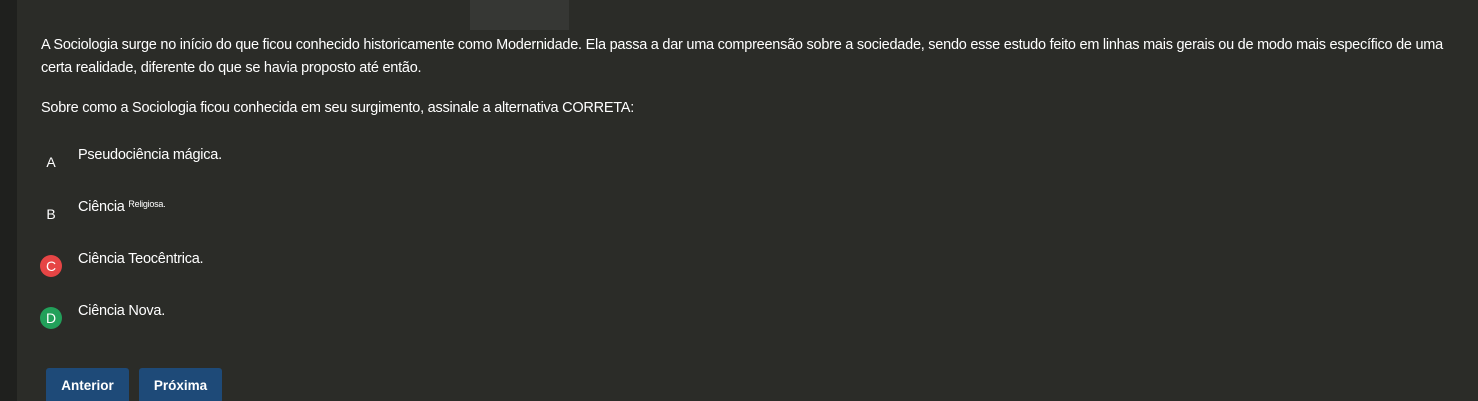 The height and width of the screenshot is (401, 1478). Describe the element at coordinates (519, 15) in the screenshot. I see `top-tab` at that location.